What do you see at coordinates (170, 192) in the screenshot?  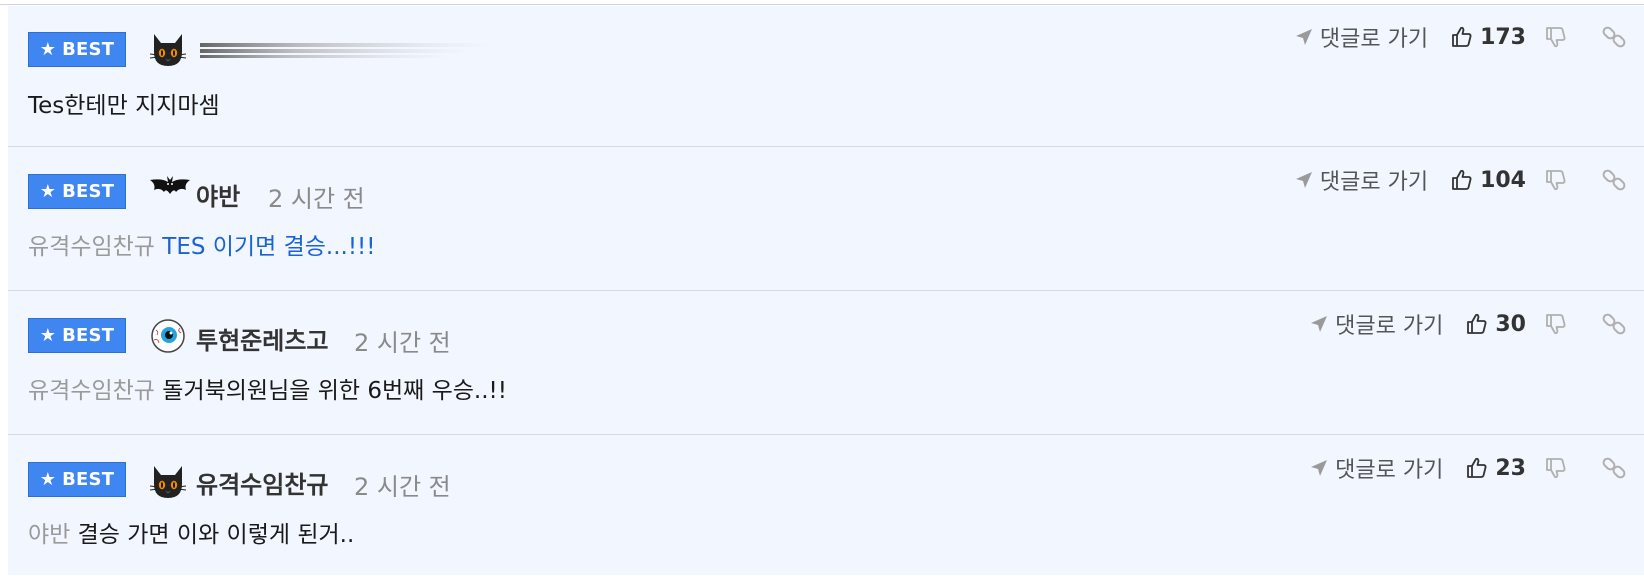 I see `bat-icon` at bounding box center [170, 192].